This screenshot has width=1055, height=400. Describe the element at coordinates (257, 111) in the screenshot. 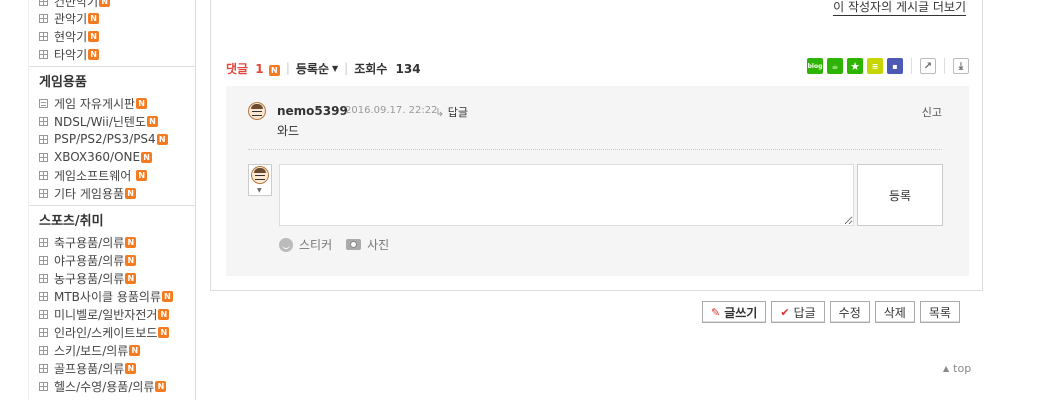

I see `avatar` at that location.